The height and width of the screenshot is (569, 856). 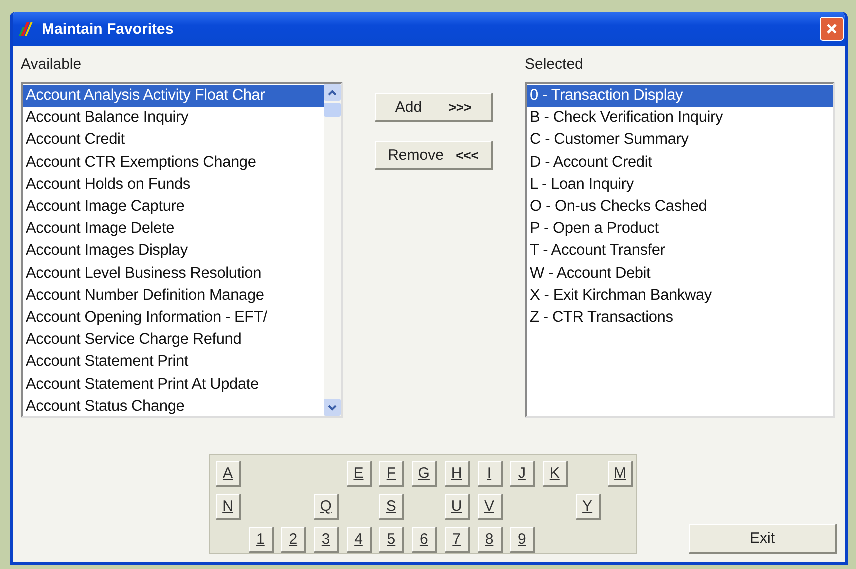 What do you see at coordinates (588, 507) in the screenshot?
I see `key-button: Y` at bounding box center [588, 507].